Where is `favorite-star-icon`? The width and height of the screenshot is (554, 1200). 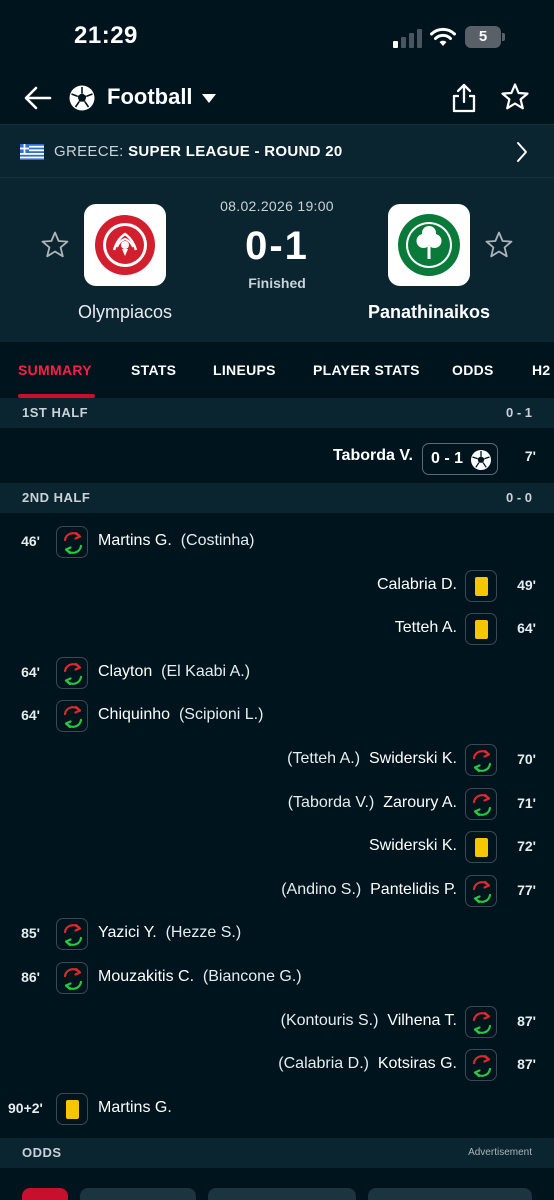 favorite-star-icon is located at coordinates (515, 97).